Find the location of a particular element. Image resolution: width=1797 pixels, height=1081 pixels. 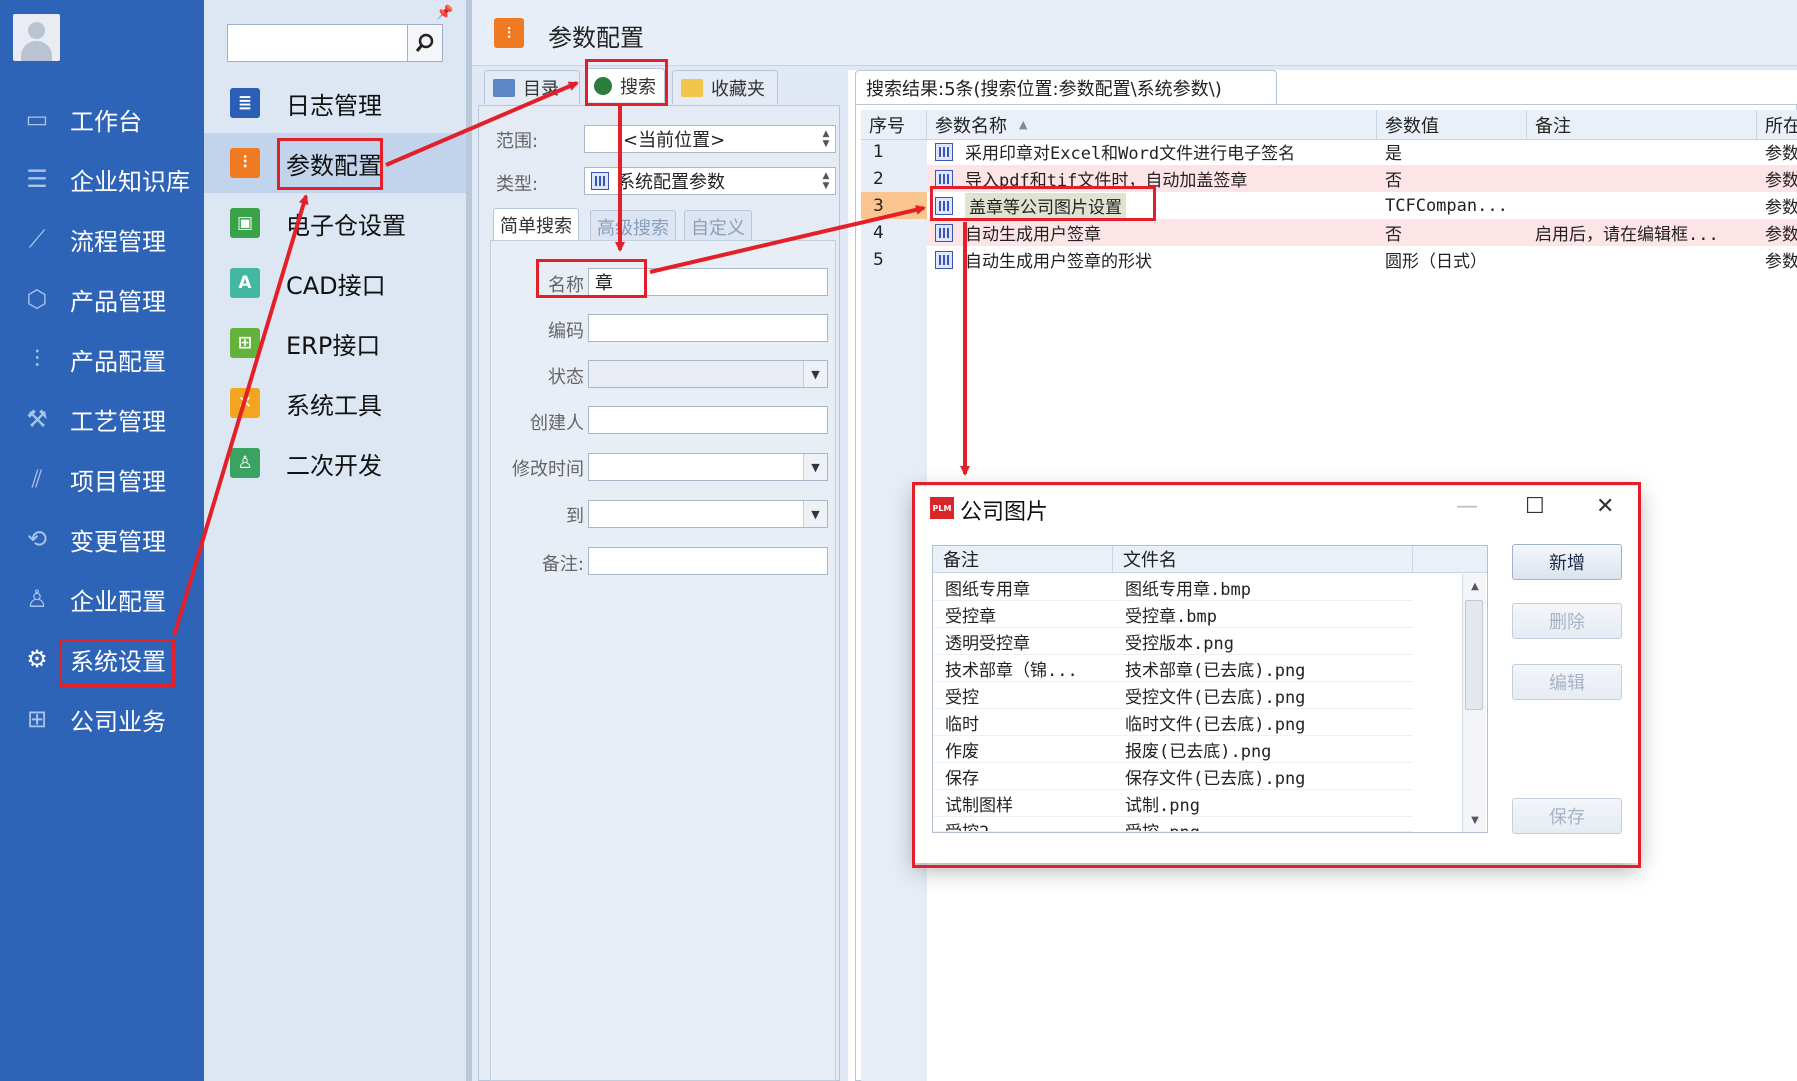

nav-item-enterprise-config: ♙ 企业配置 is located at coordinates (102, 599).